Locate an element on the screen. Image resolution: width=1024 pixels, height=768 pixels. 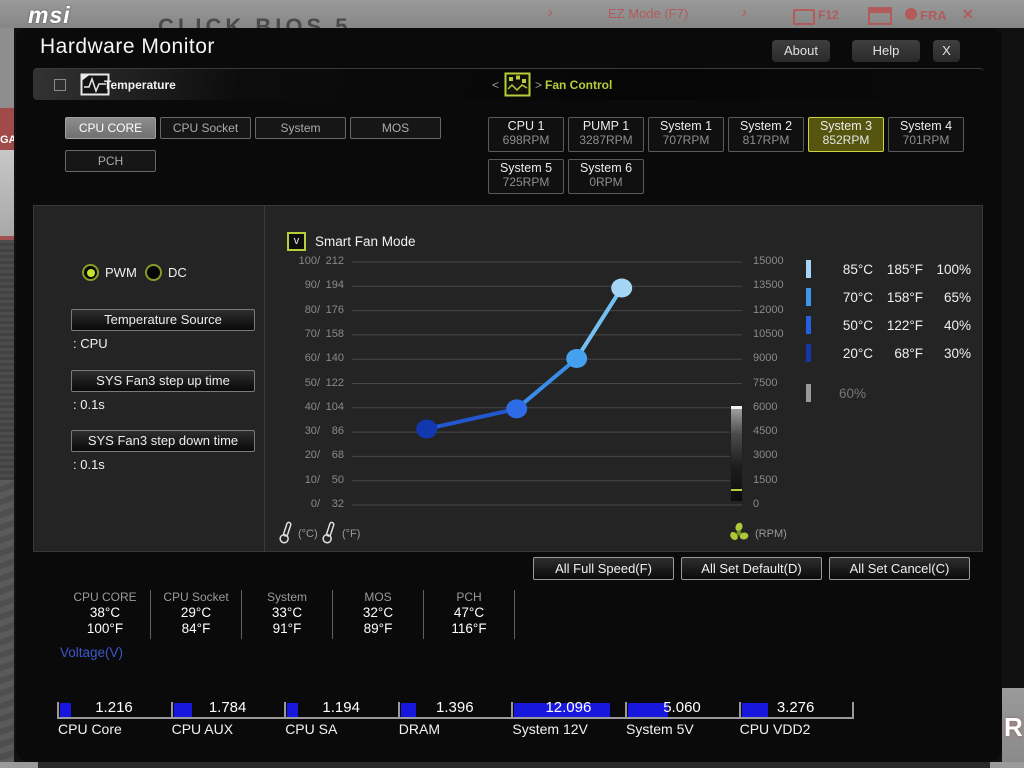
fan-cell: System 5 725RPM is located at coordinates (526, 176).